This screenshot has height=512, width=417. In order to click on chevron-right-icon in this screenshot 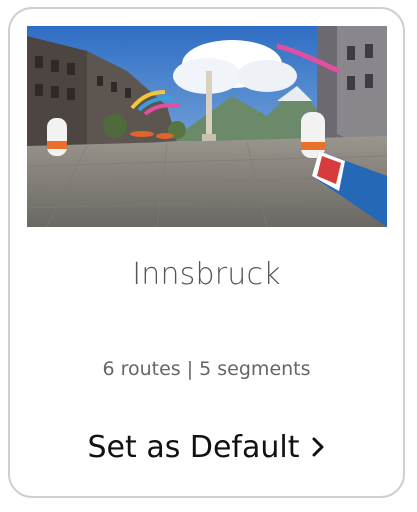, I will do `click(318, 447)`.